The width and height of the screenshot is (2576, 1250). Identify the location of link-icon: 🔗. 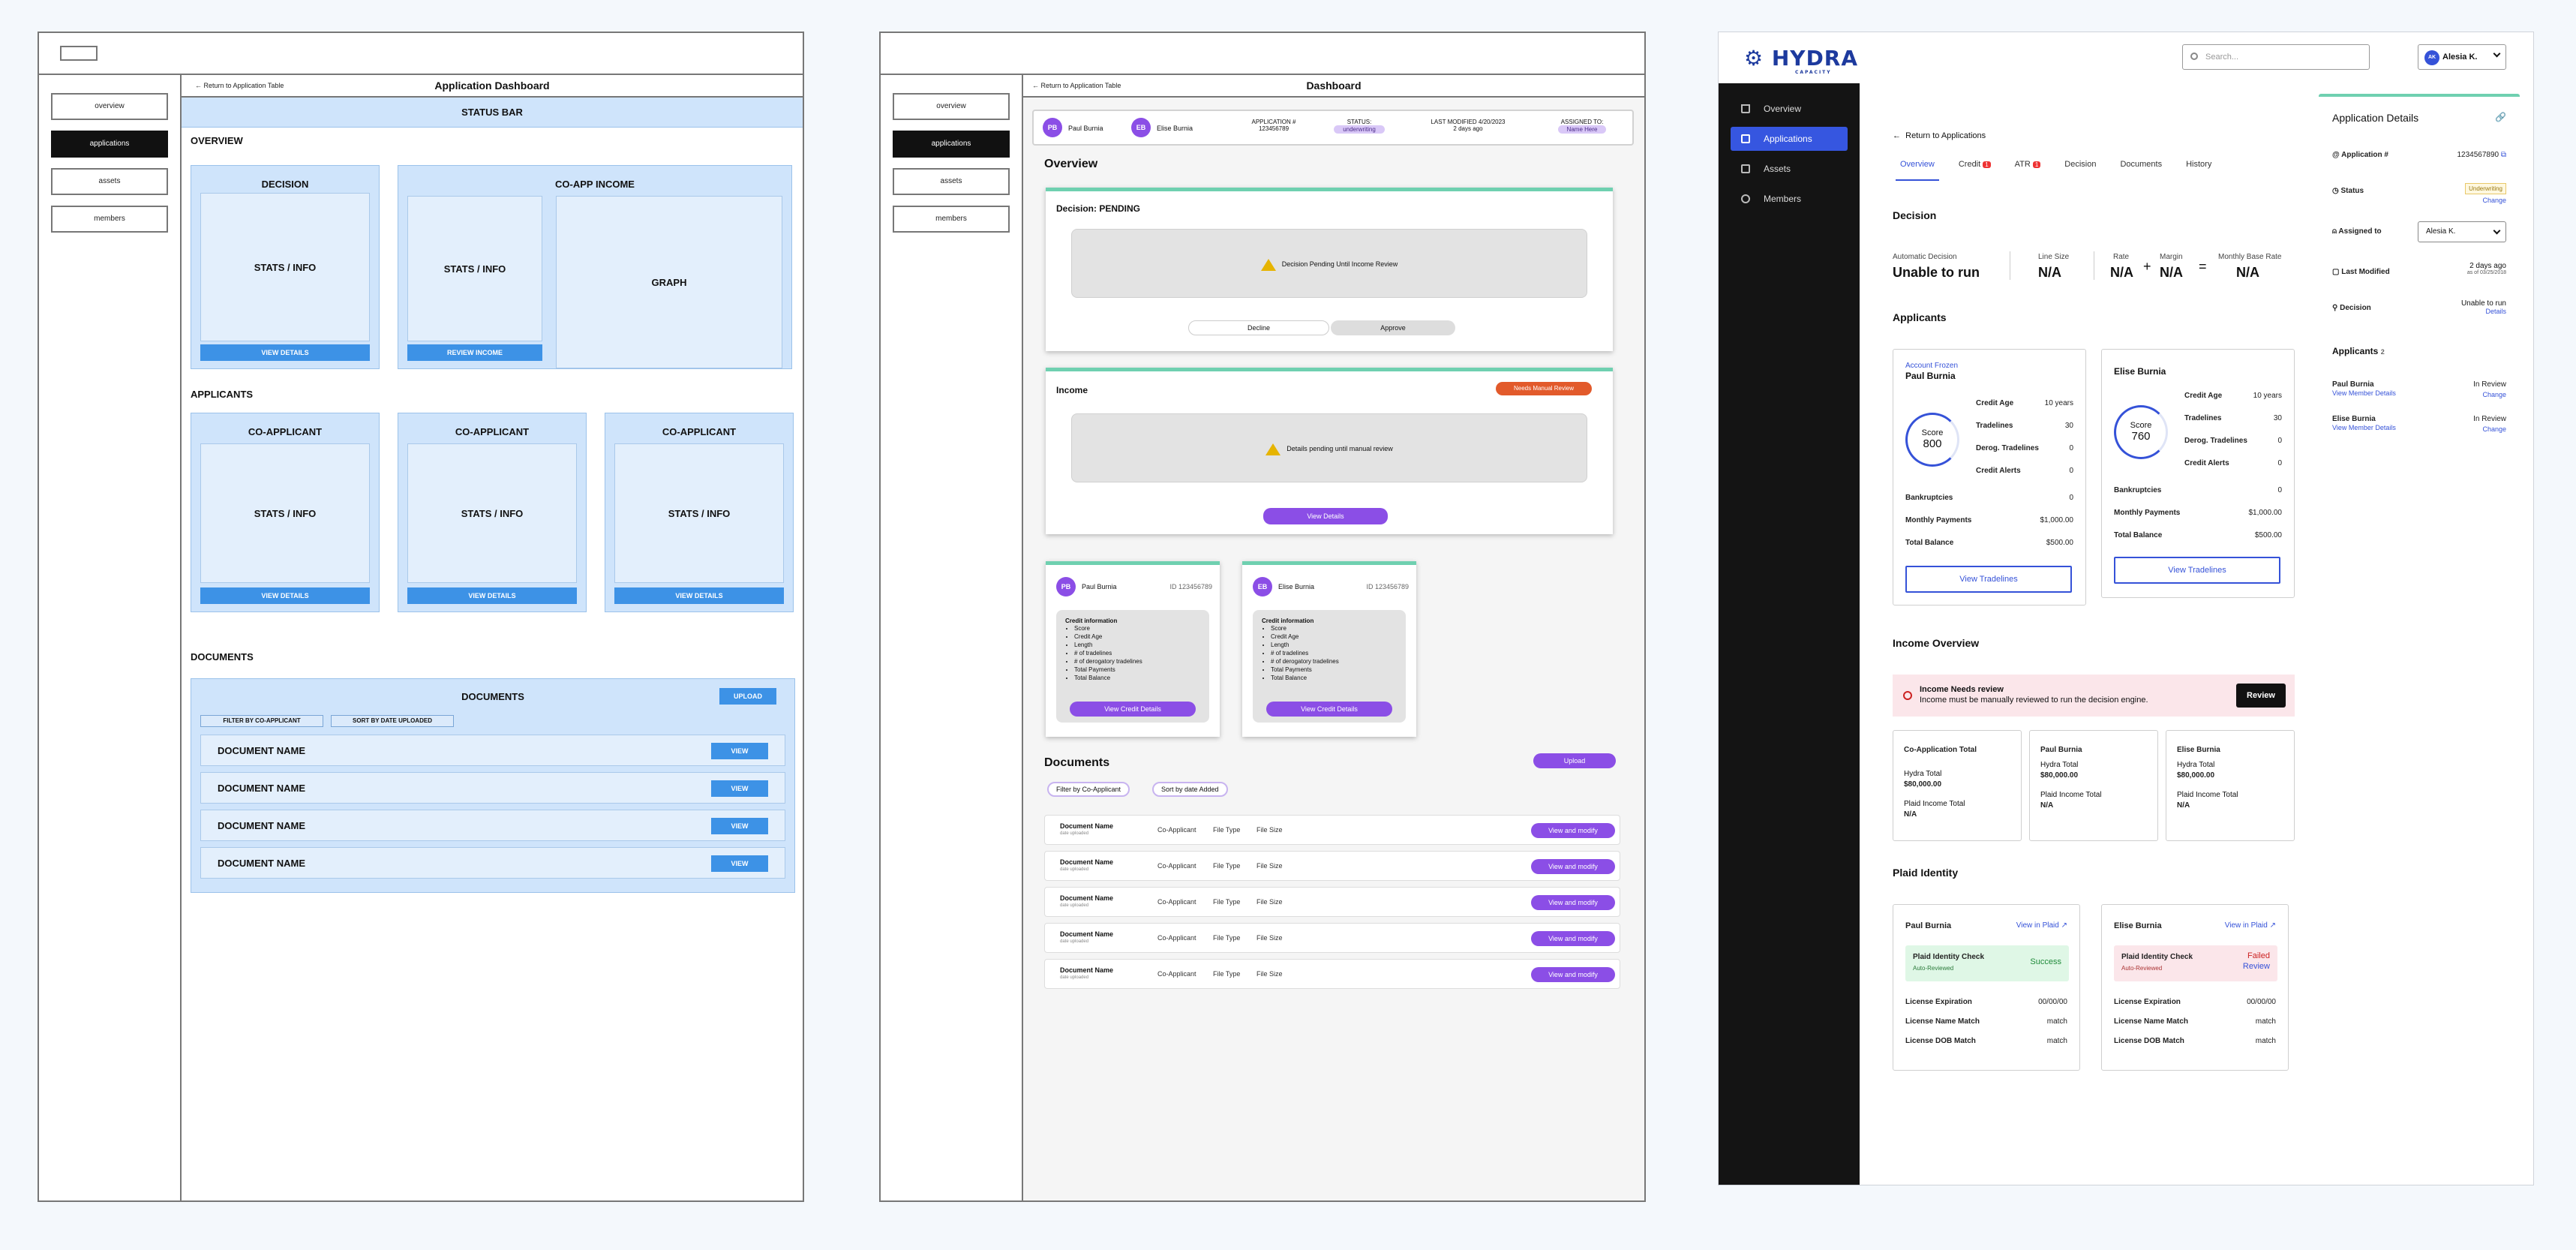
(2500, 117).